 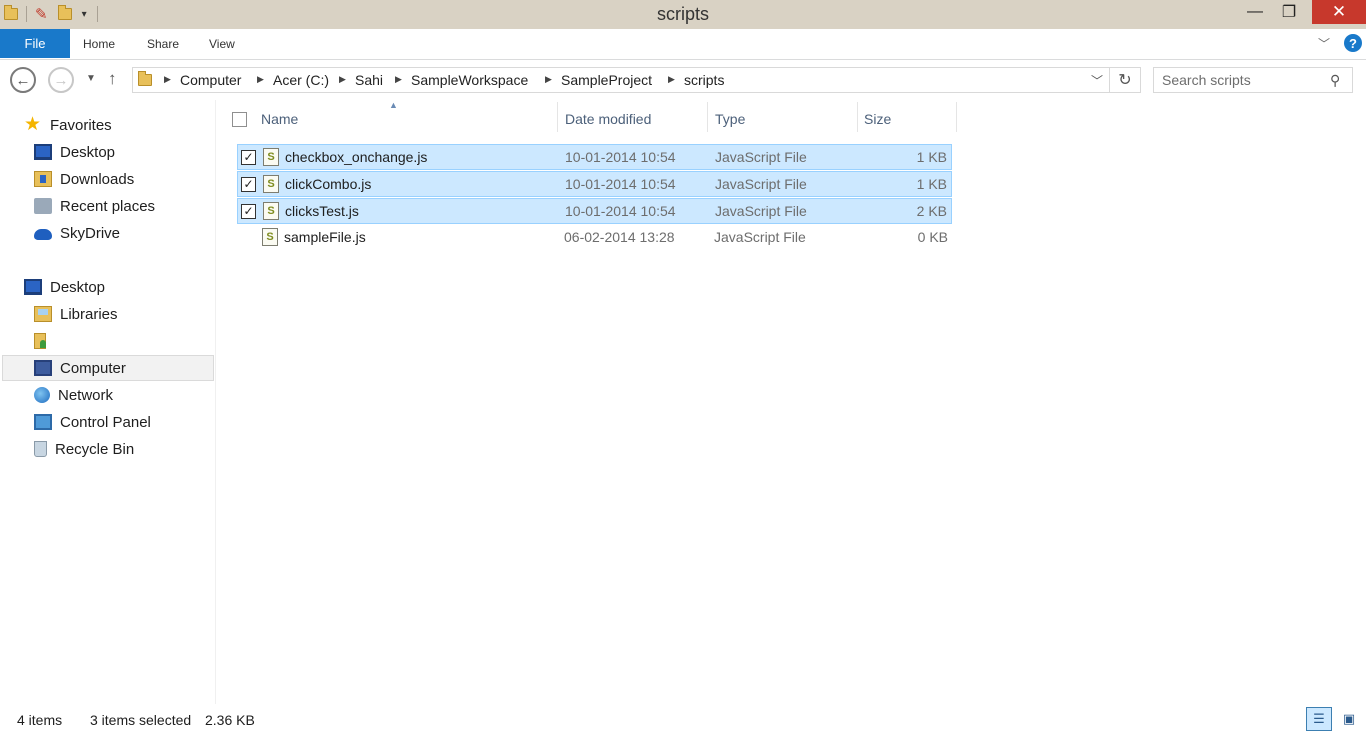 I want to click on window-title: scripts, so click(x=682, y=14).